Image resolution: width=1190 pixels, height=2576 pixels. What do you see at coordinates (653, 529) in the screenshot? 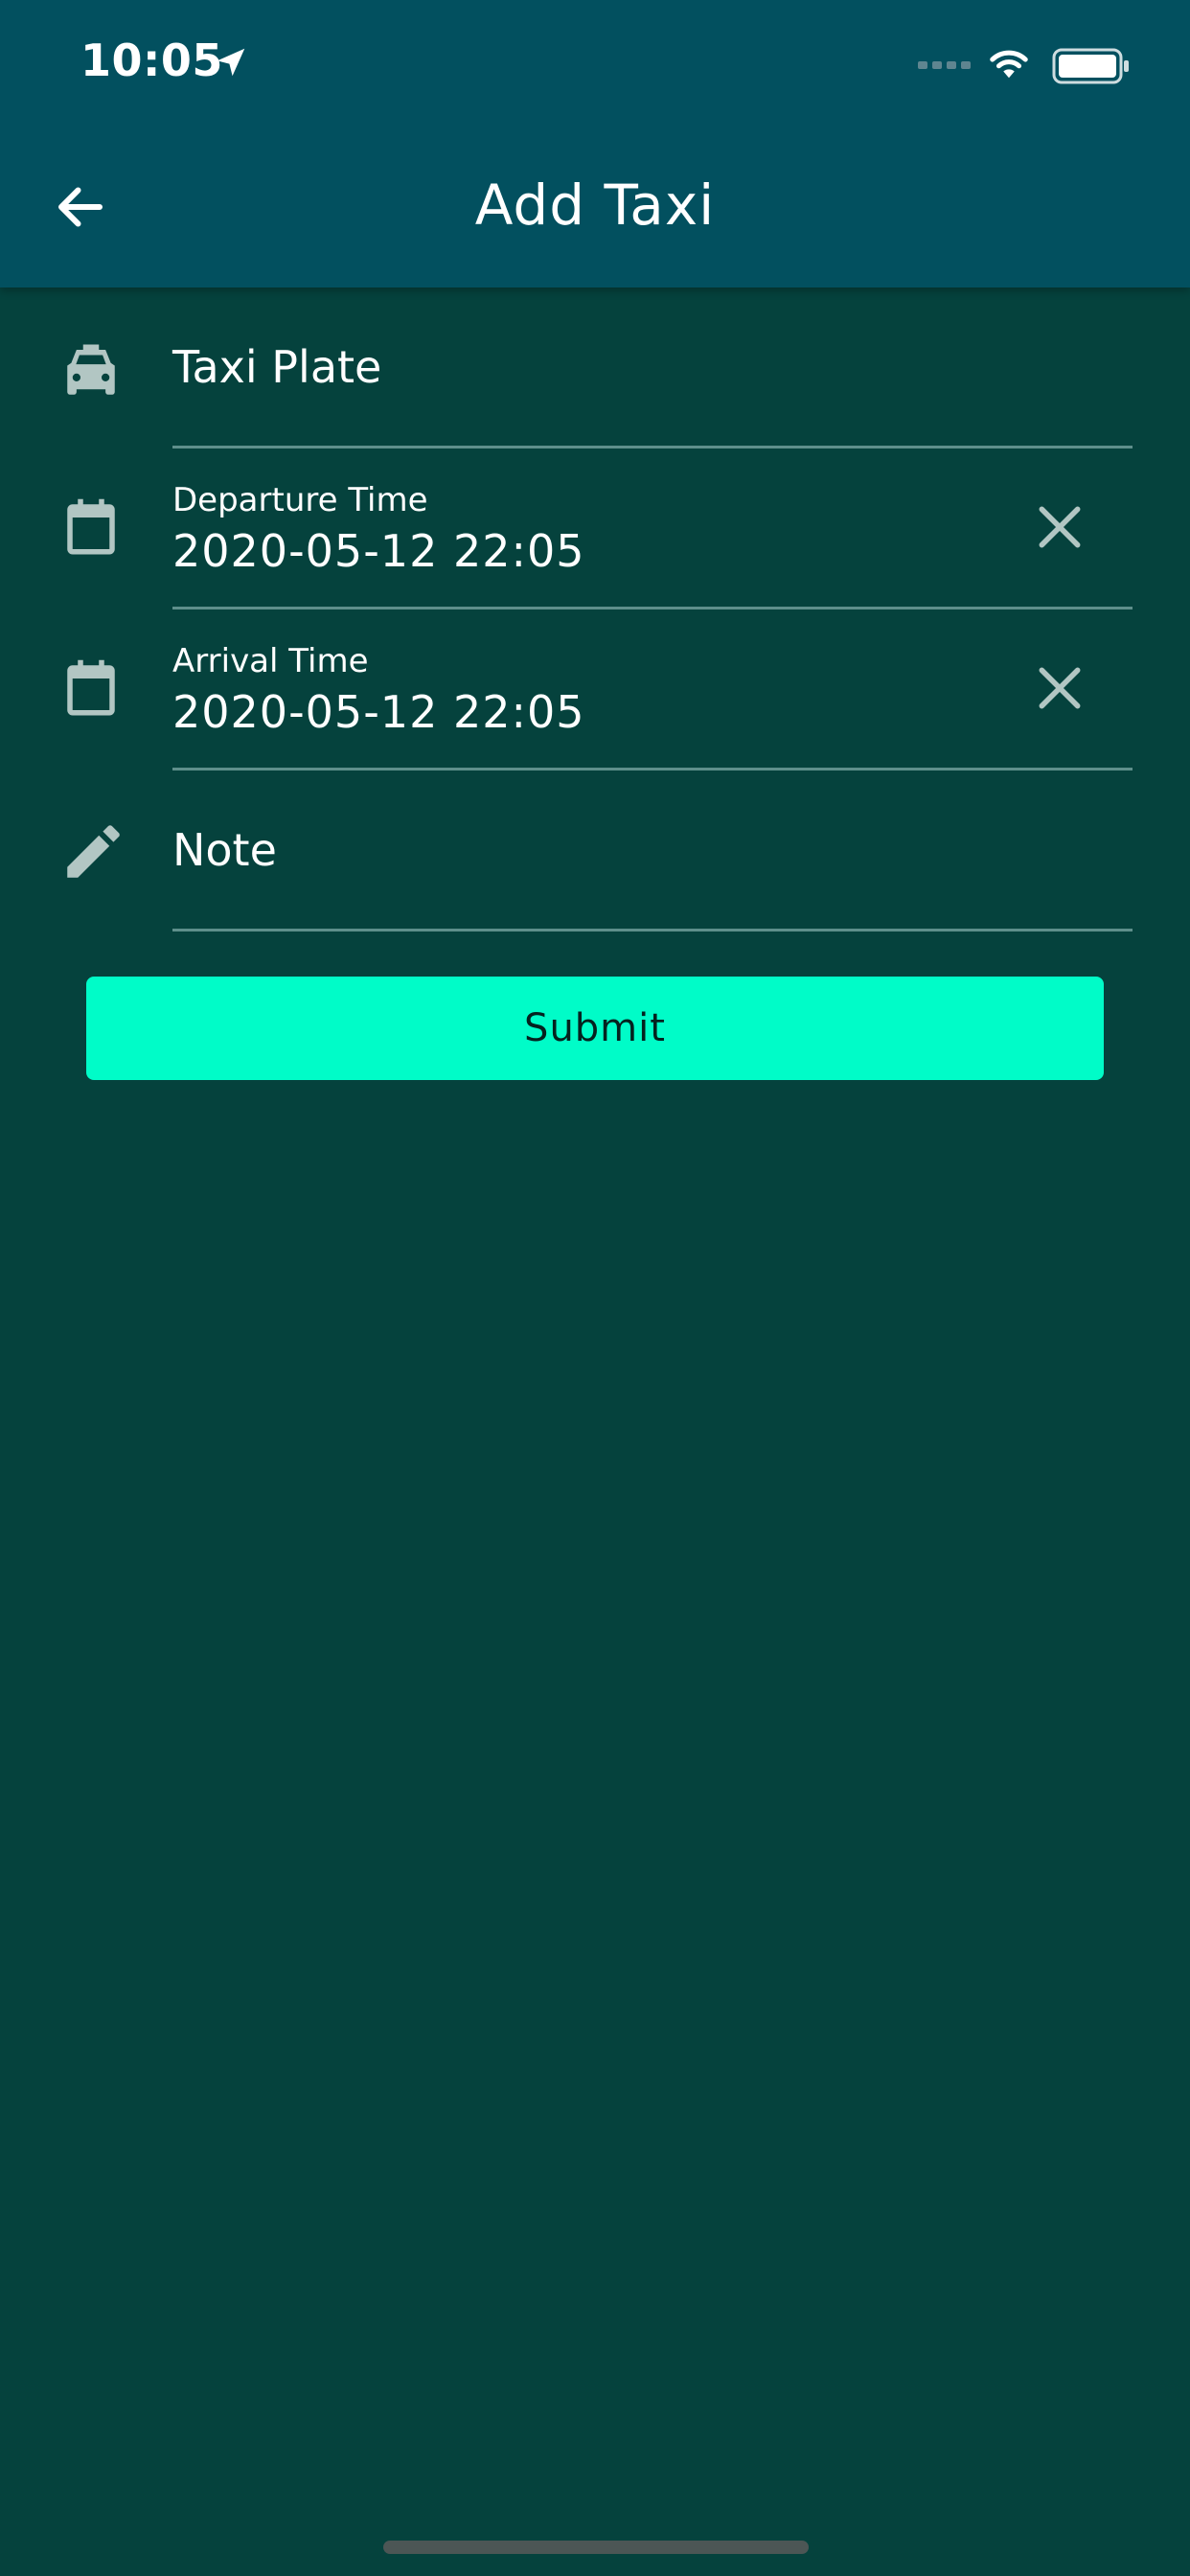
I see `departure-time-field: Departure Time 2020-05-12 22:05` at bounding box center [653, 529].